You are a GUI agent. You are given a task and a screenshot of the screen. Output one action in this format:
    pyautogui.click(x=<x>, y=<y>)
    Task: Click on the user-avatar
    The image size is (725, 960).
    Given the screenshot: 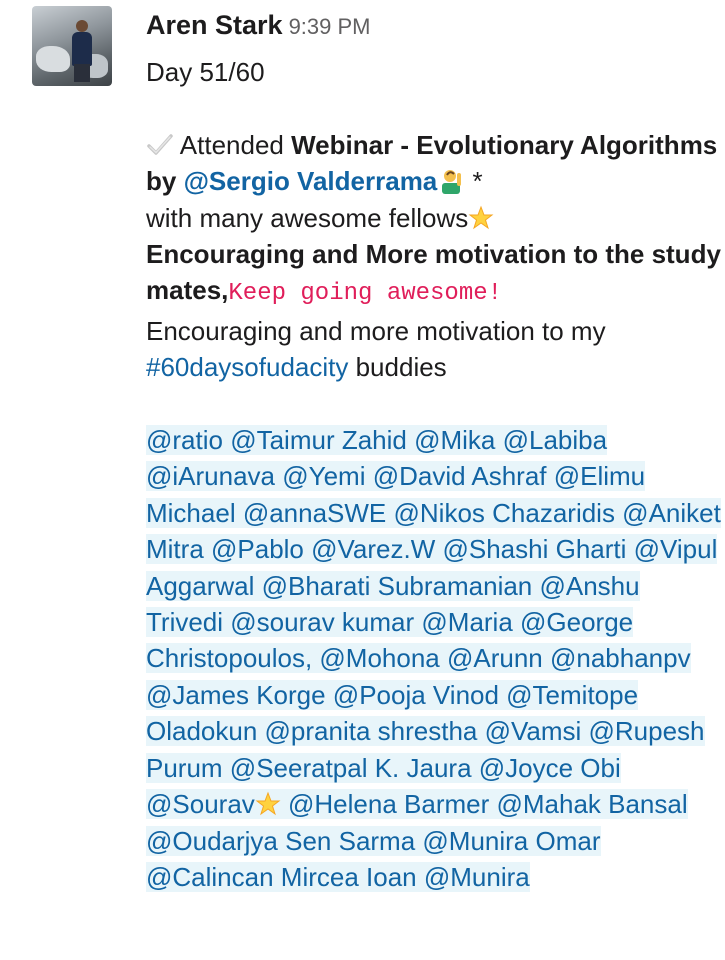 What is the action you would take?
    pyautogui.click(x=72, y=46)
    